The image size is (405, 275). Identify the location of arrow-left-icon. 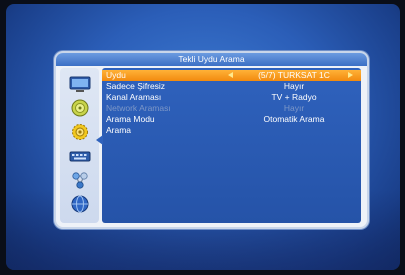
(230, 75).